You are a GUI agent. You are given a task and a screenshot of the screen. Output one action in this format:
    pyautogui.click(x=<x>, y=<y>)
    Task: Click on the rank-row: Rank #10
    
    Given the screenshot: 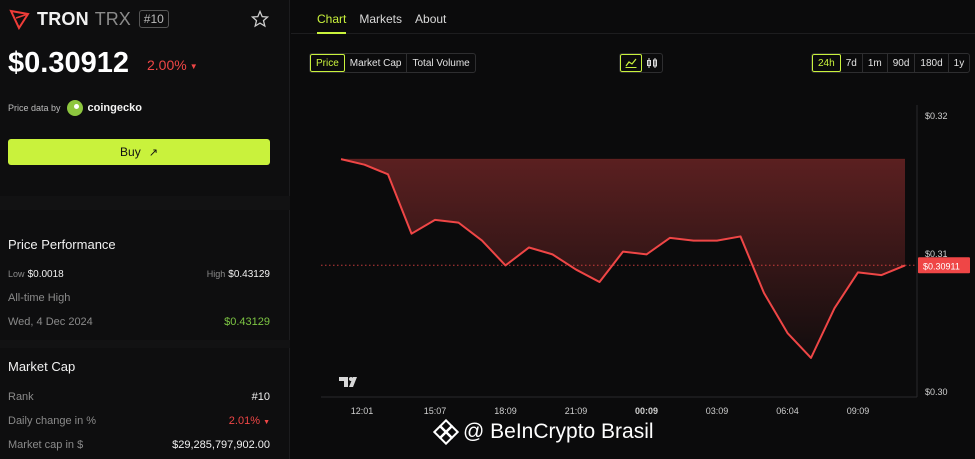 What is the action you would take?
    pyautogui.click(x=139, y=397)
    